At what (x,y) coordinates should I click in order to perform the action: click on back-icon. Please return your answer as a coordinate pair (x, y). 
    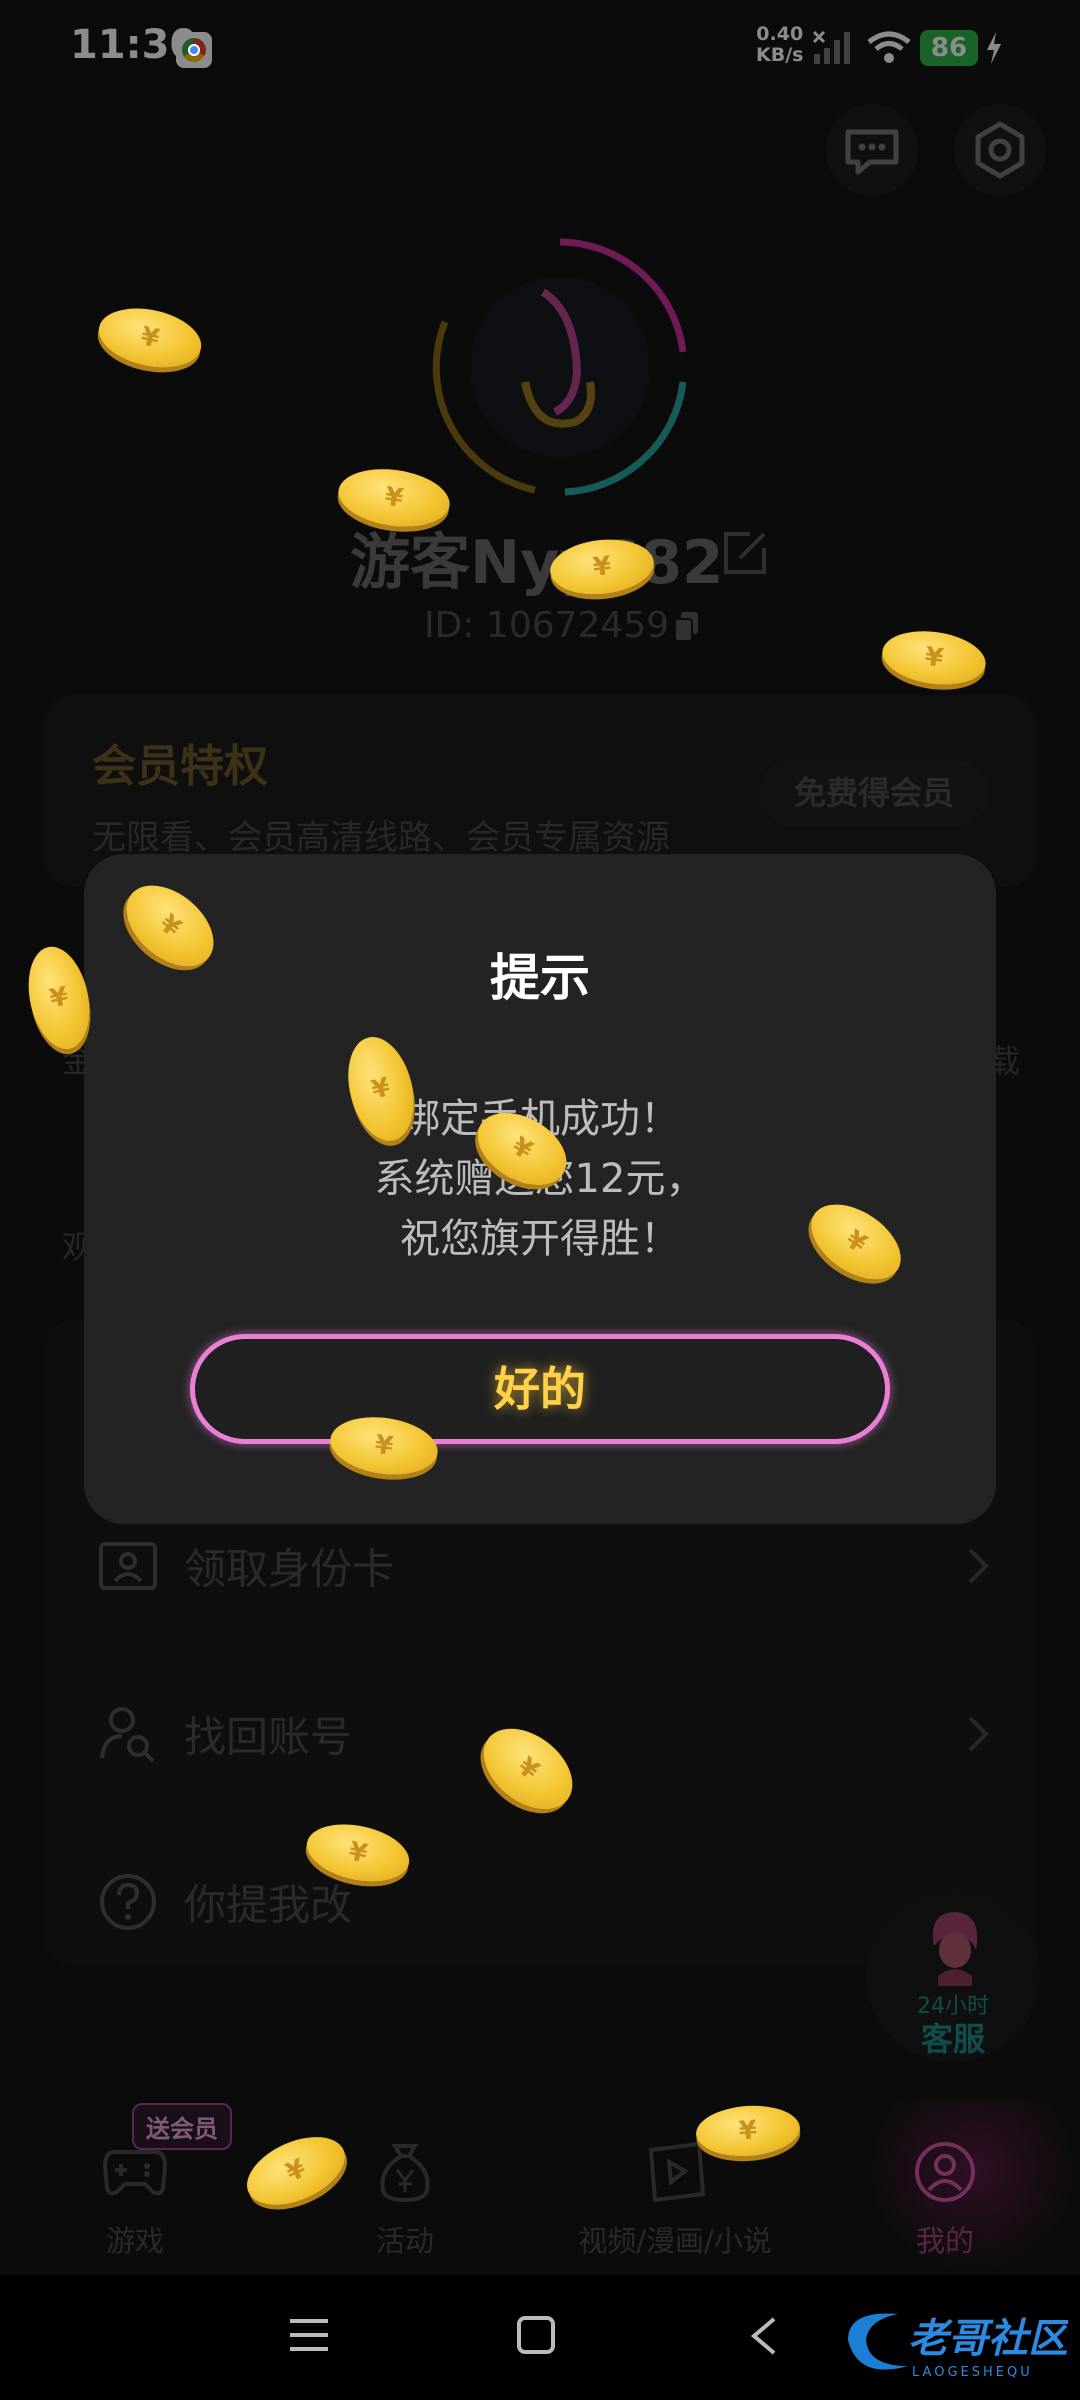
    Looking at the image, I should click on (763, 2336).